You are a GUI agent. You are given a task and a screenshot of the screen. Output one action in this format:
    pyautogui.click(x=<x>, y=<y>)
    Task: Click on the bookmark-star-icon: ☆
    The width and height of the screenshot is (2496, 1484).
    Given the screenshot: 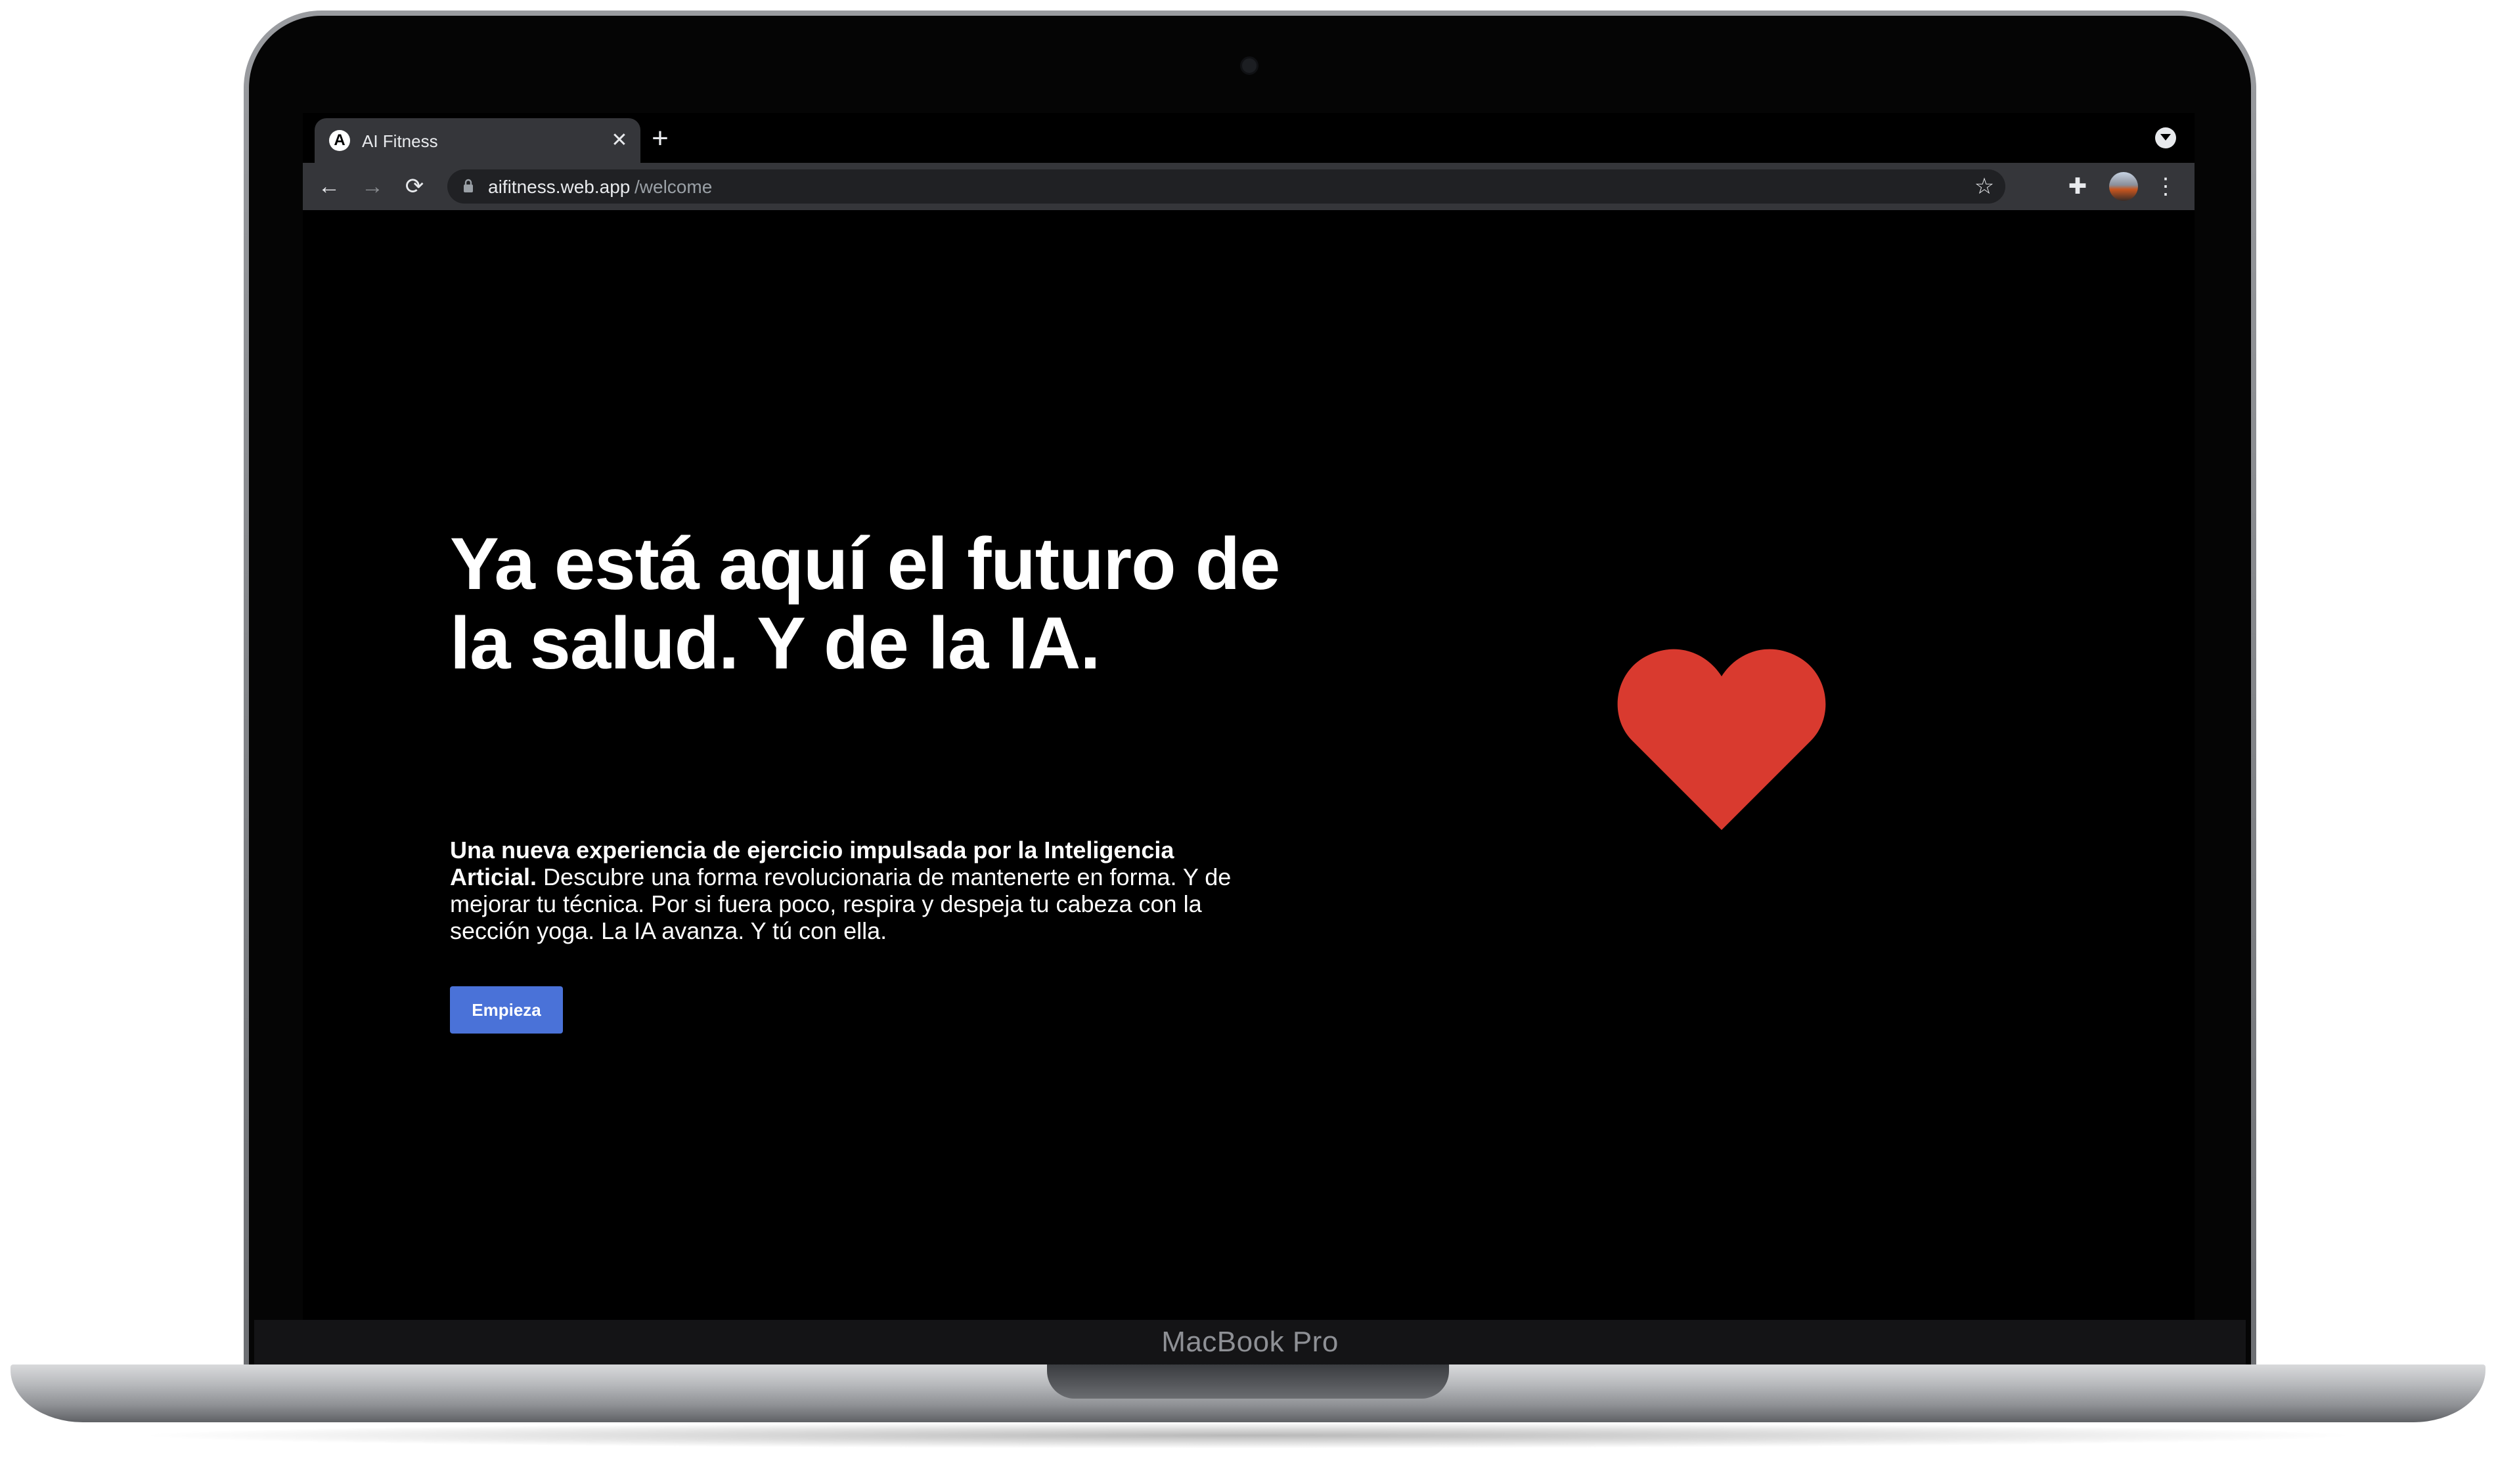 What is the action you would take?
    pyautogui.click(x=1984, y=187)
    